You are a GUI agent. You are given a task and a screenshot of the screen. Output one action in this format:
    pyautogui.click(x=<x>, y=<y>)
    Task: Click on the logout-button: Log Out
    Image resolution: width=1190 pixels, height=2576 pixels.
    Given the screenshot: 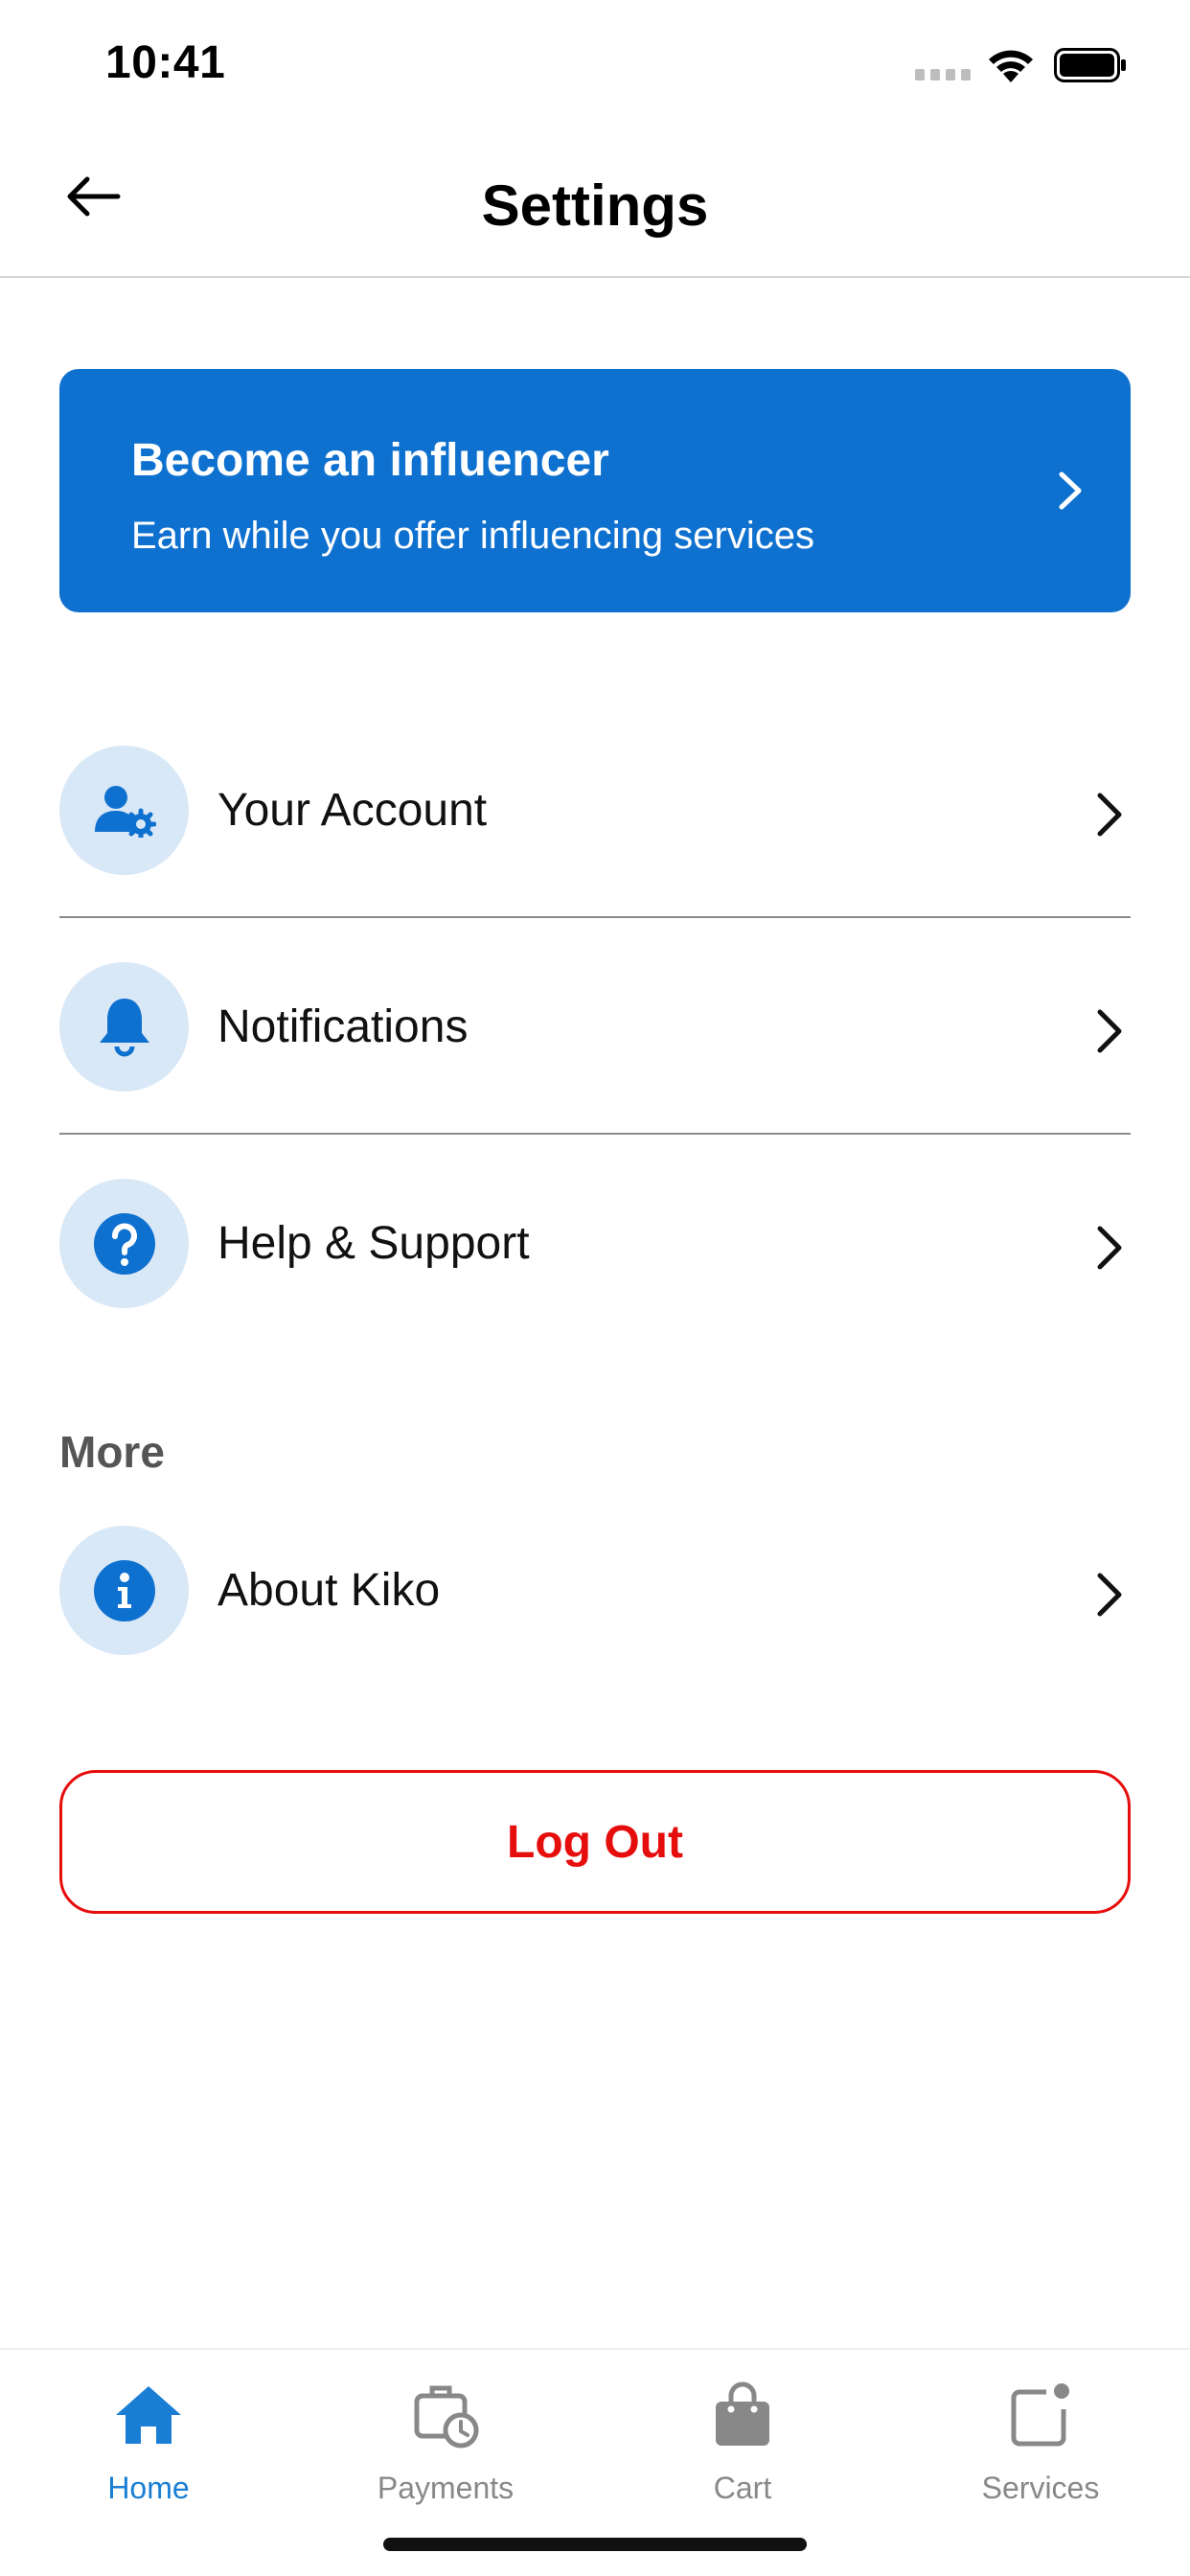 What is the action you would take?
    pyautogui.click(x=595, y=1842)
    